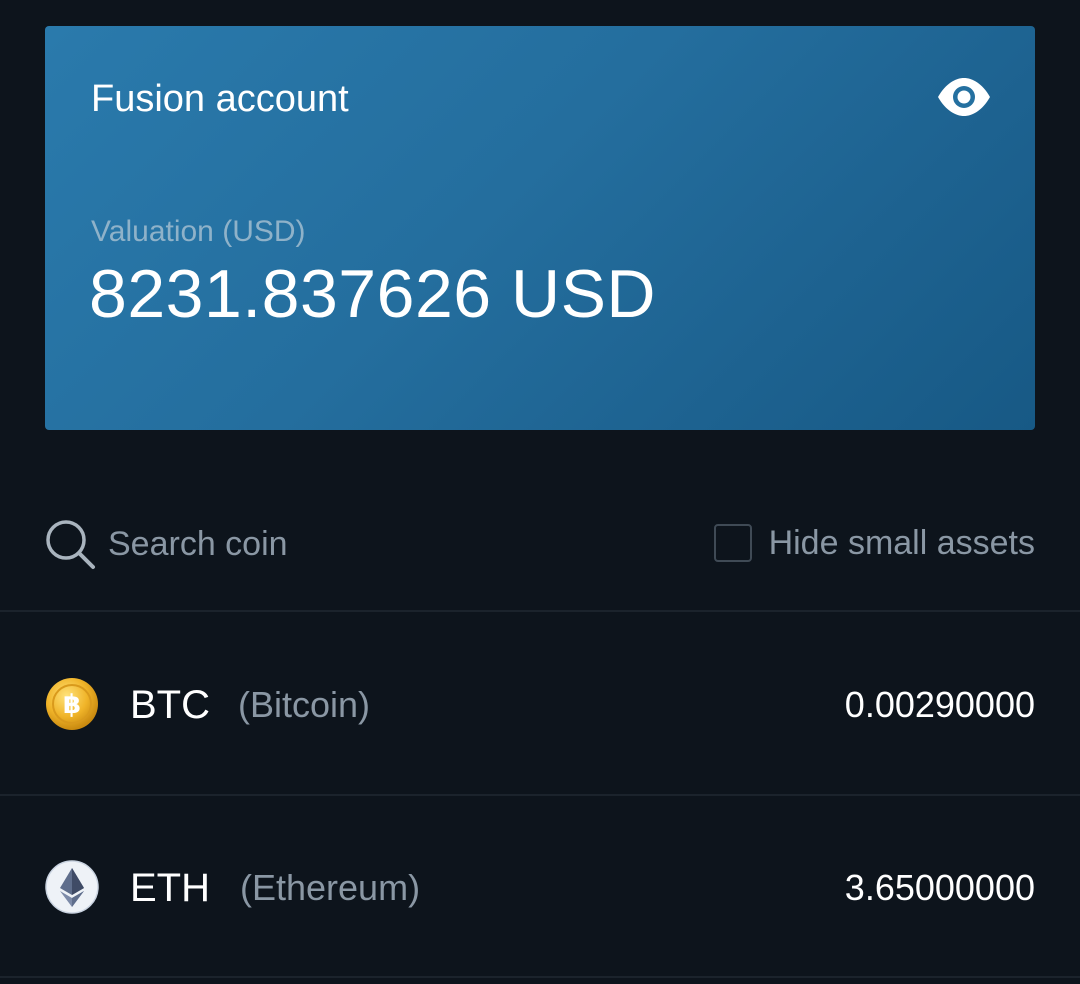 The height and width of the screenshot is (984, 1080). I want to click on ethereum-icon, so click(72, 887).